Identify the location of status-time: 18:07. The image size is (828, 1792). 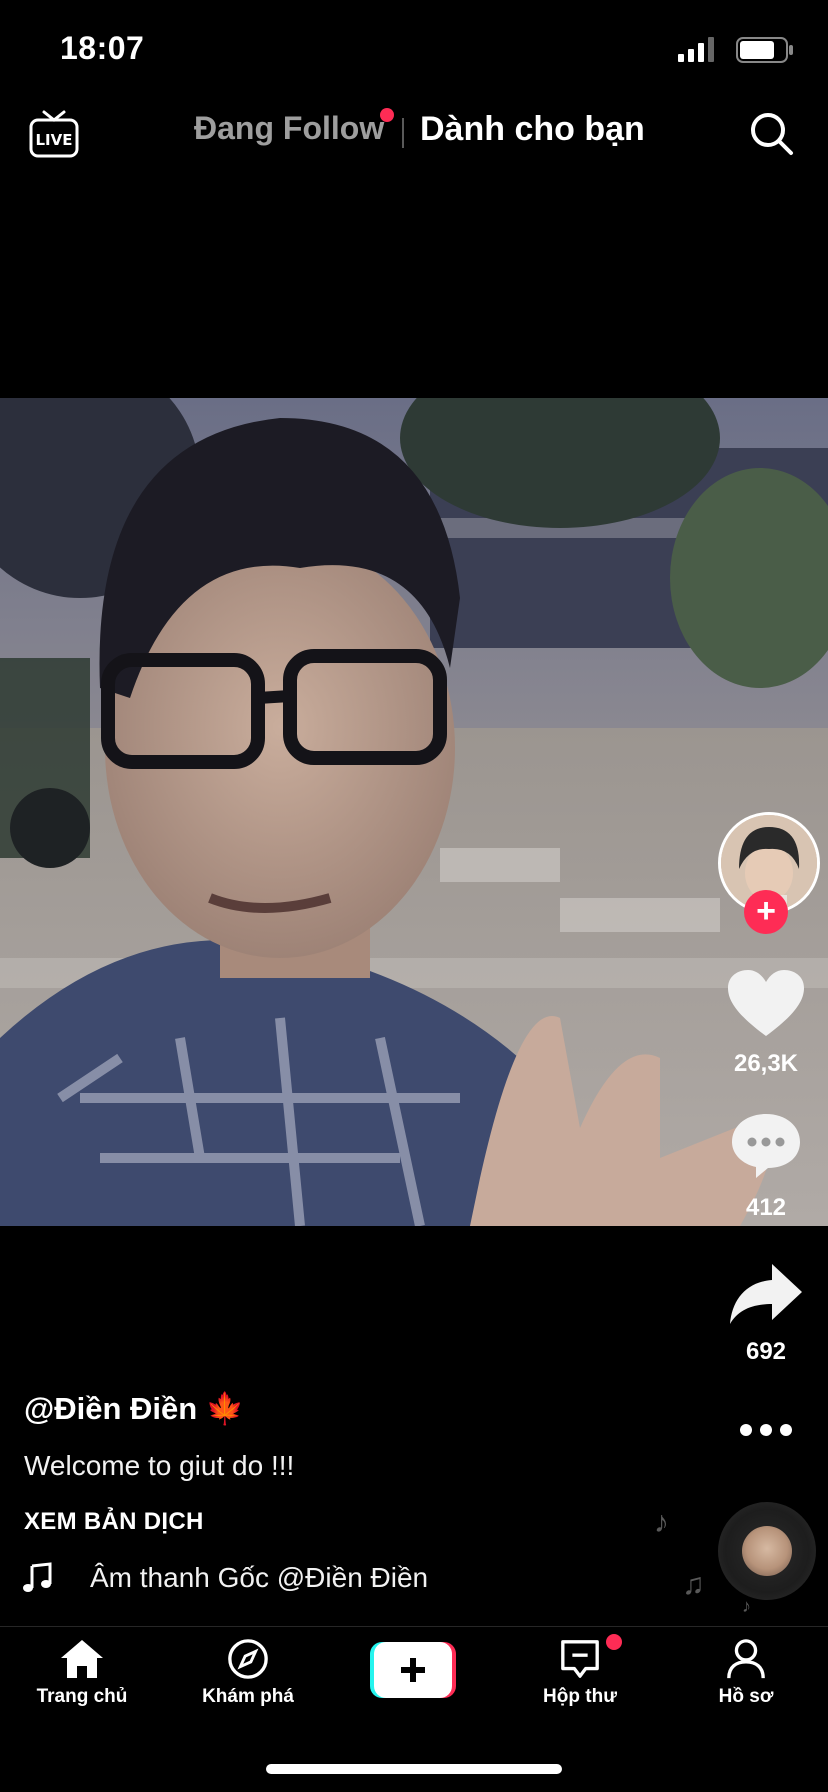
(102, 48).